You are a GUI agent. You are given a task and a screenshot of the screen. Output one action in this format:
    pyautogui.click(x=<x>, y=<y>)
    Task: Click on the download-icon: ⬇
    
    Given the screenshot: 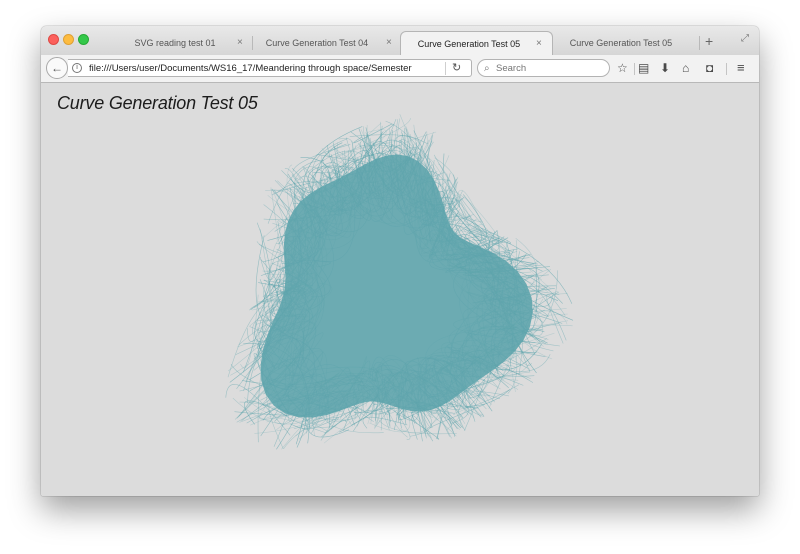 What is the action you would take?
    pyautogui.click(x=665, y=68)
    